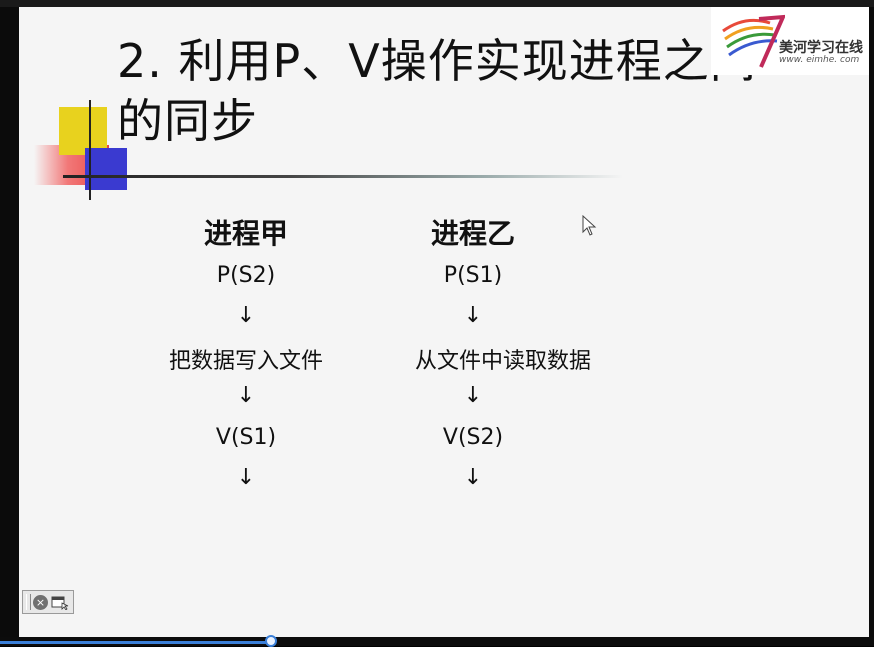  What do you see at coordinates (271, 641) in the screenshot?
I see `video-seek-knob` at bounding box center [271, 641].